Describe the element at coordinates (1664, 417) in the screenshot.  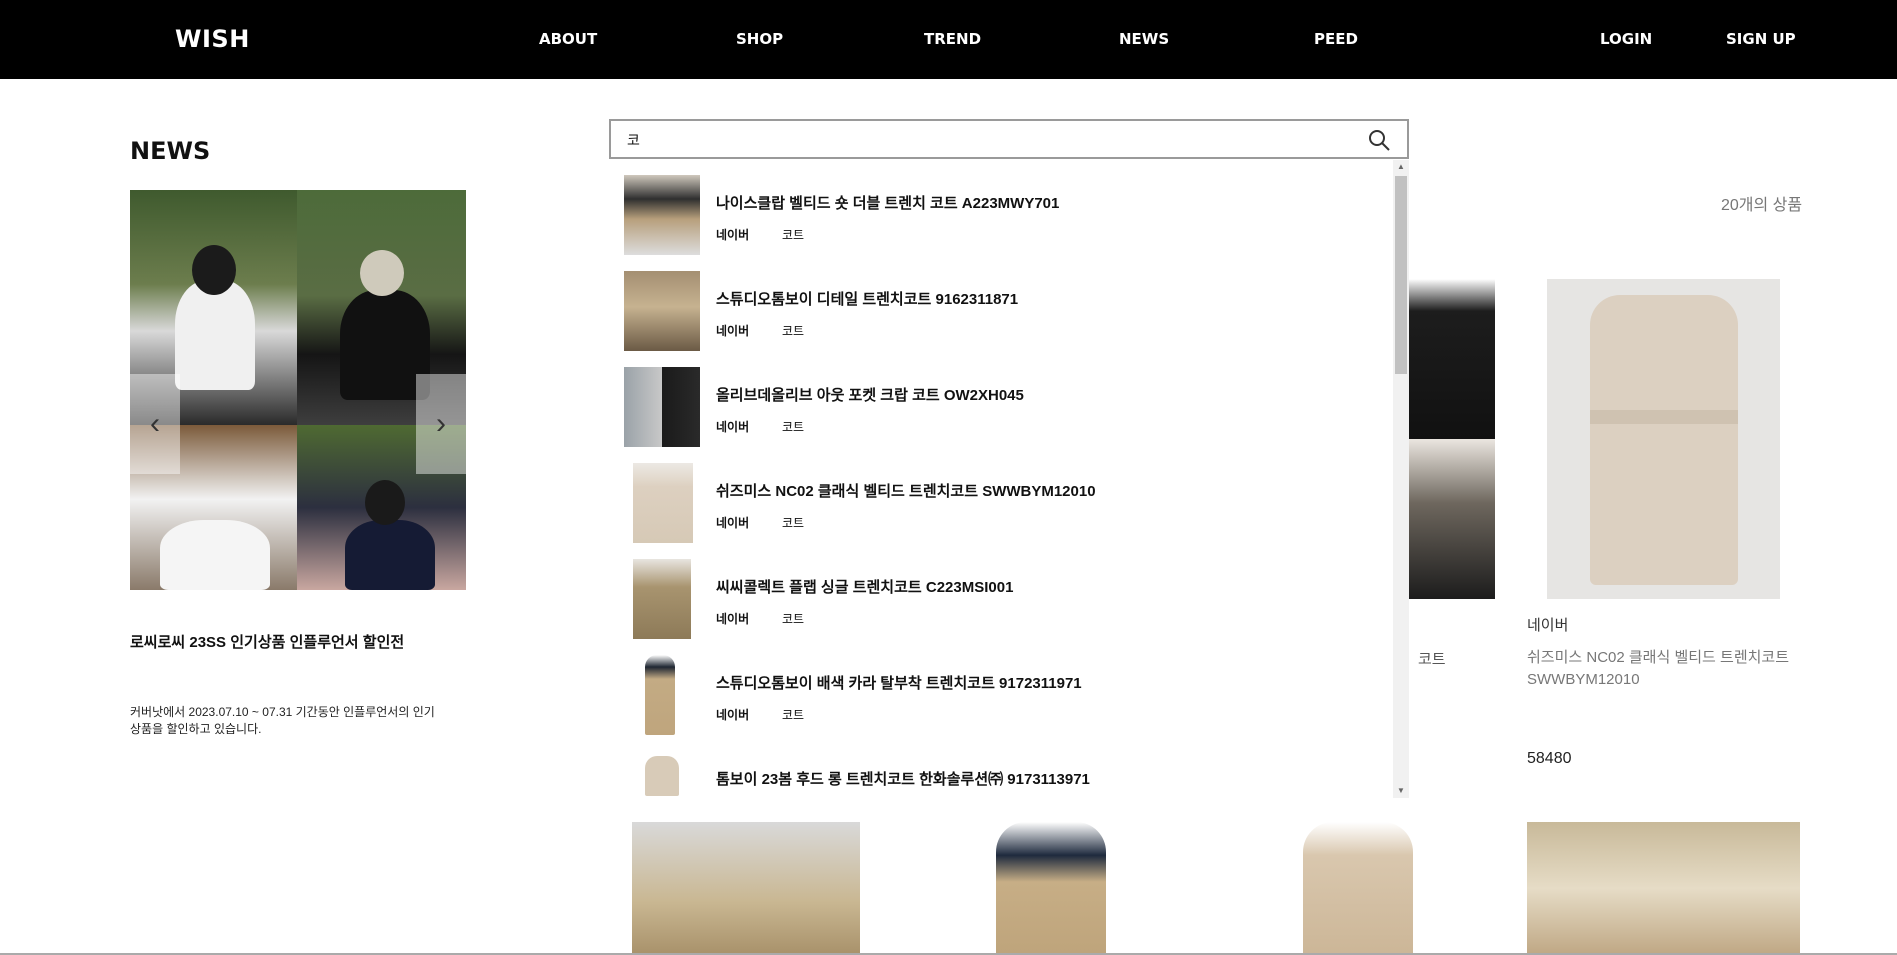
I see `coat-belt-graphic` at that location.